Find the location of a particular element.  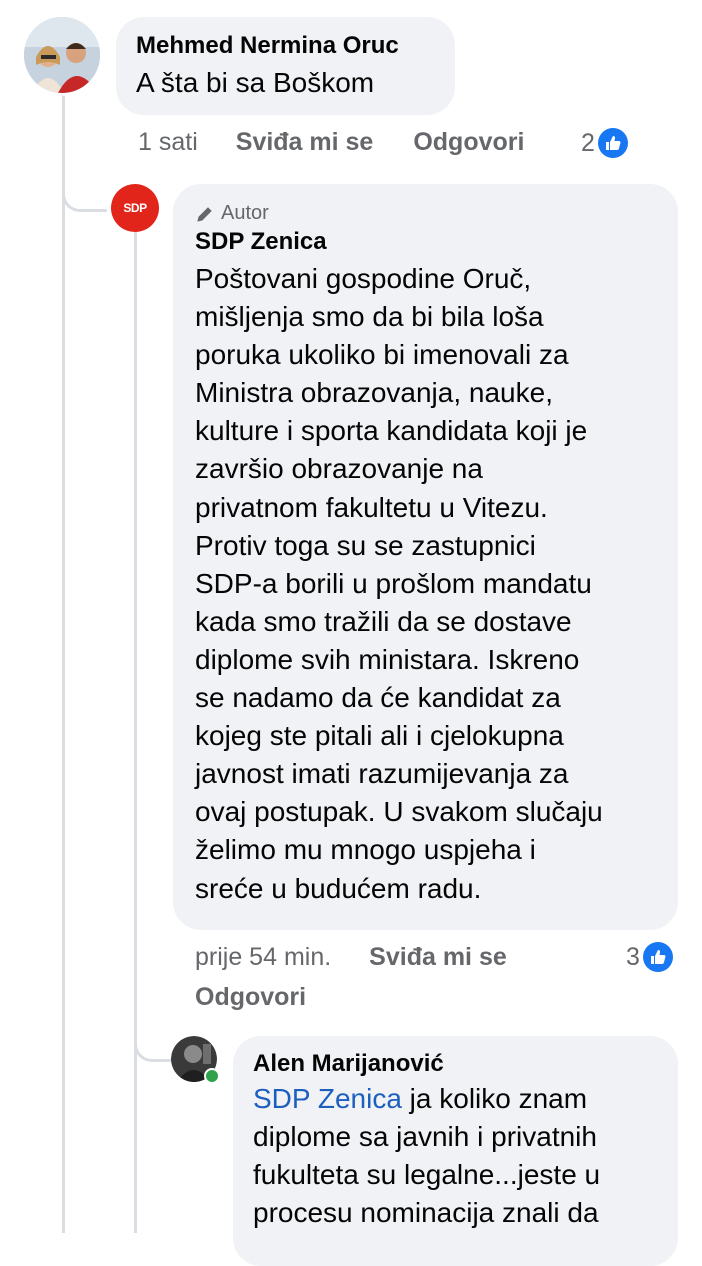

comment-author: Mehmed Nermina Oruc is located at coordinates (285, 46).